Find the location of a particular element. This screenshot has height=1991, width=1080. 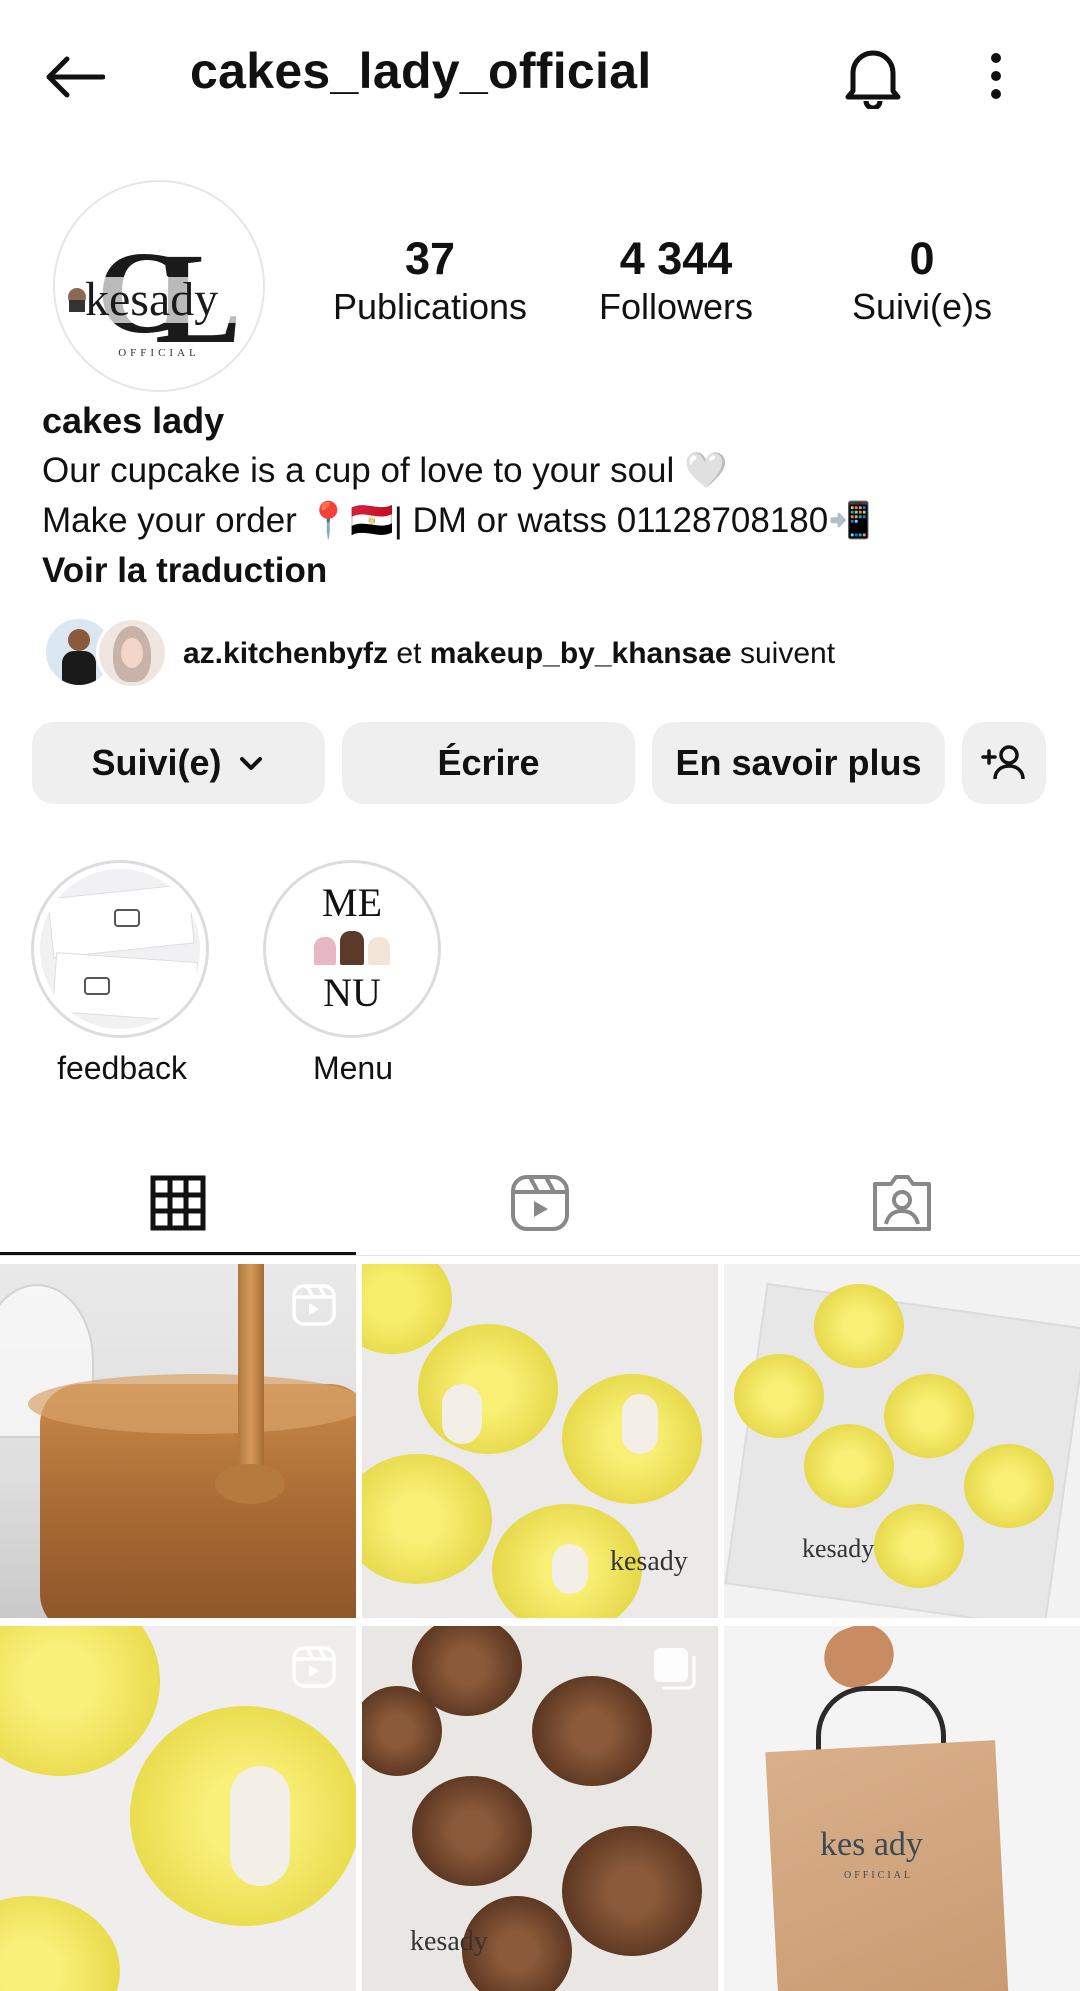

stat-following-count: 0 is located at coordinates (922, 258).